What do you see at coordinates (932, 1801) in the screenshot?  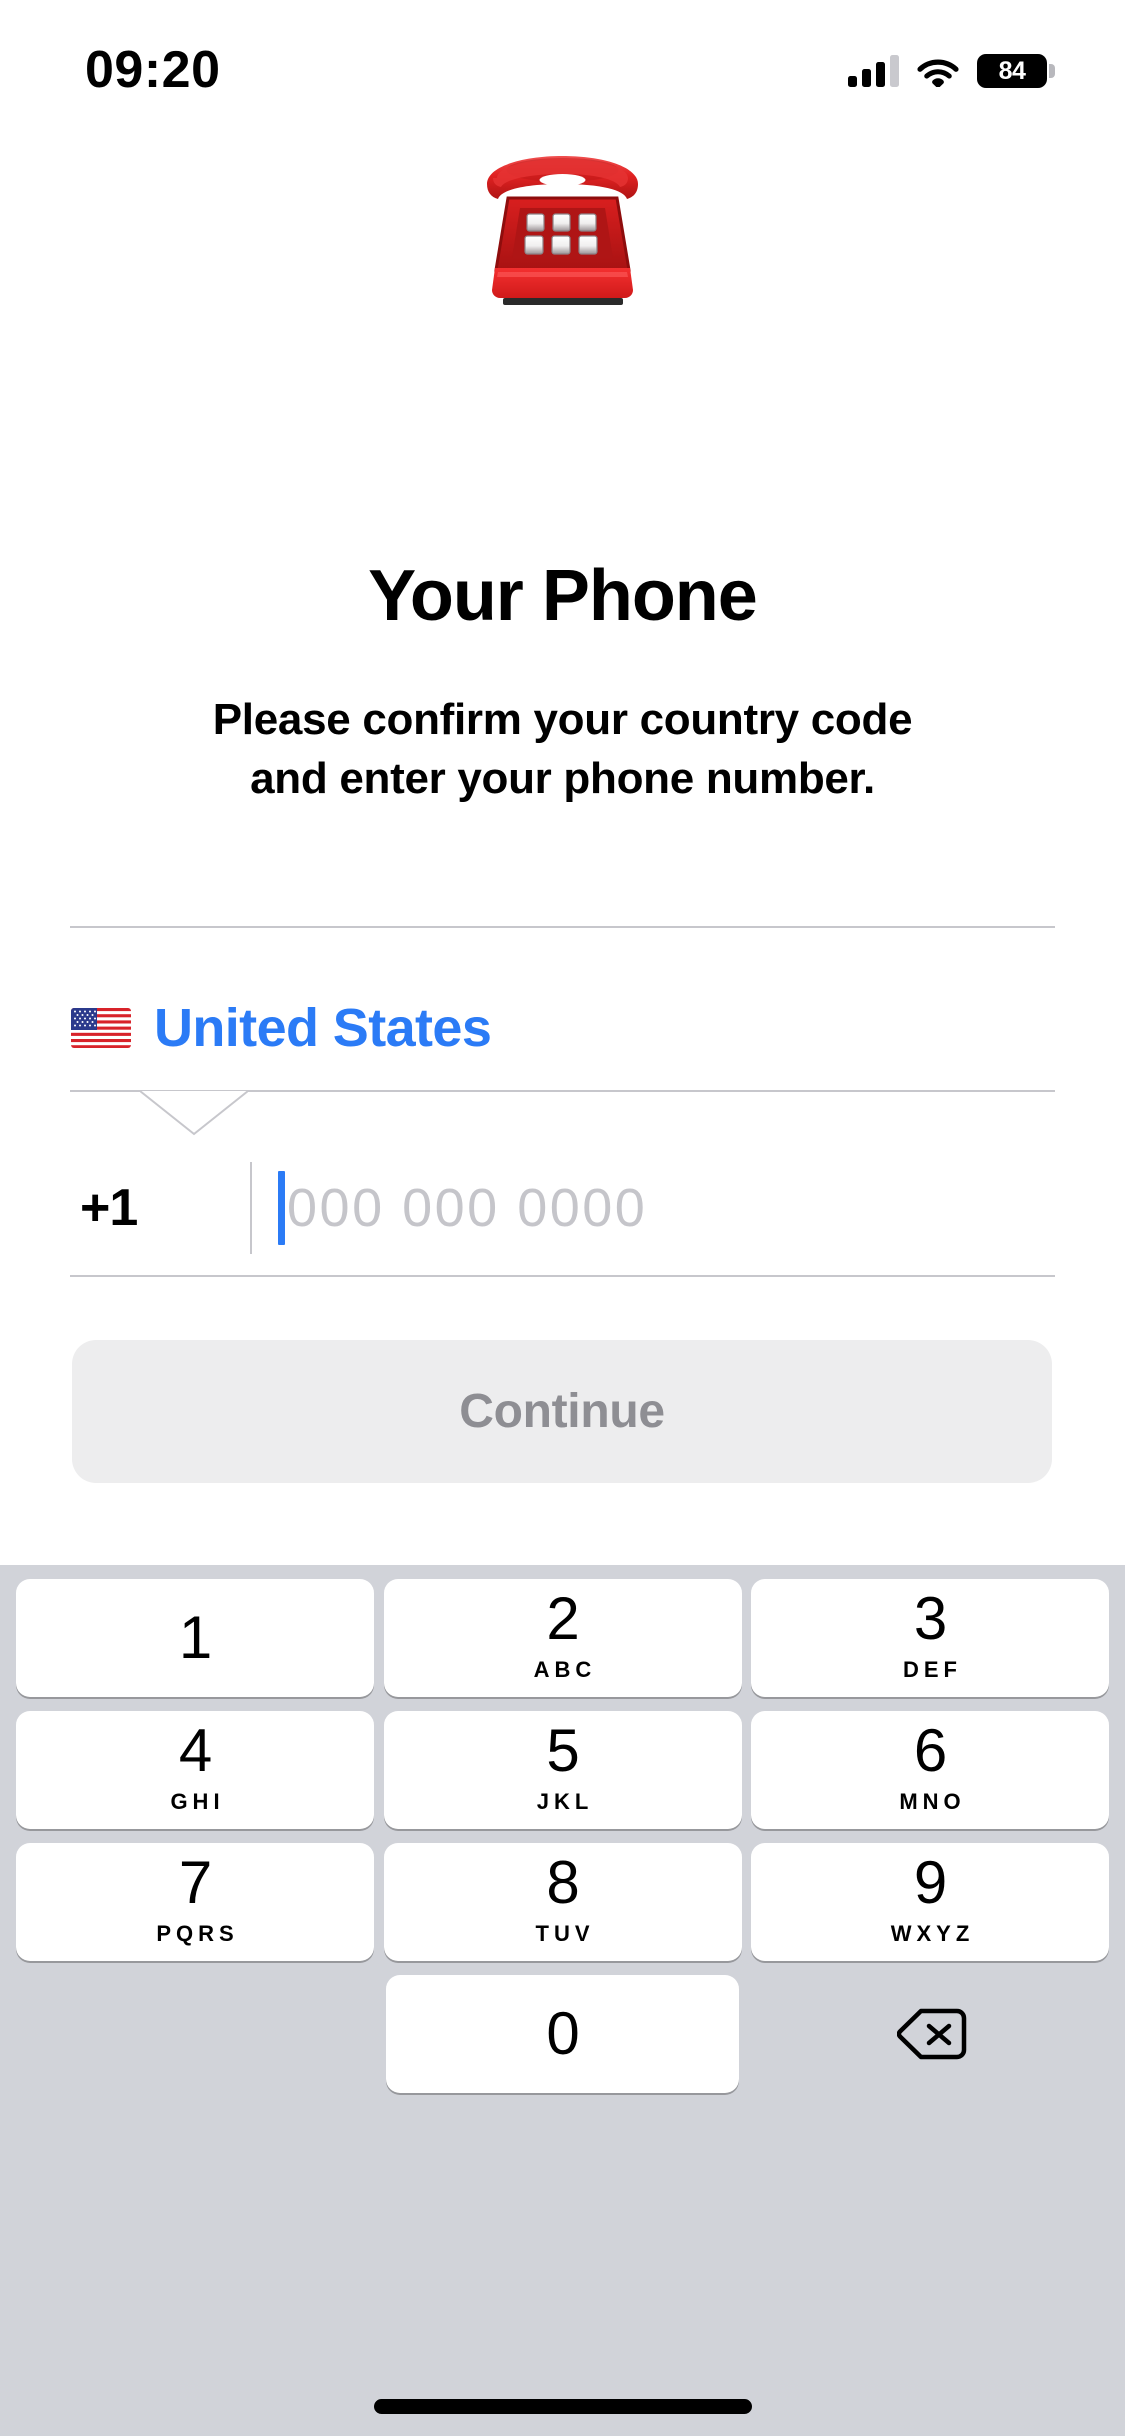 I see `key-6-letters: MNO` at bounding box center [932, 1801].